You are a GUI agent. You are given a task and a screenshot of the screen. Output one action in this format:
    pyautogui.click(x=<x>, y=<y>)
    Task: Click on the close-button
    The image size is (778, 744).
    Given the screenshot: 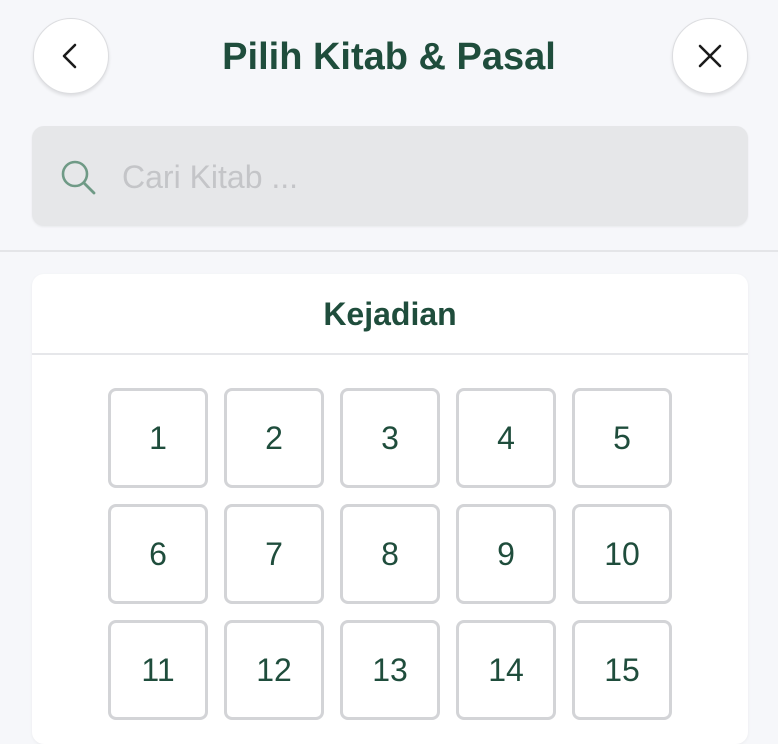 What is the action you would take?
    pyautogui.click(x=710, y=56)
    